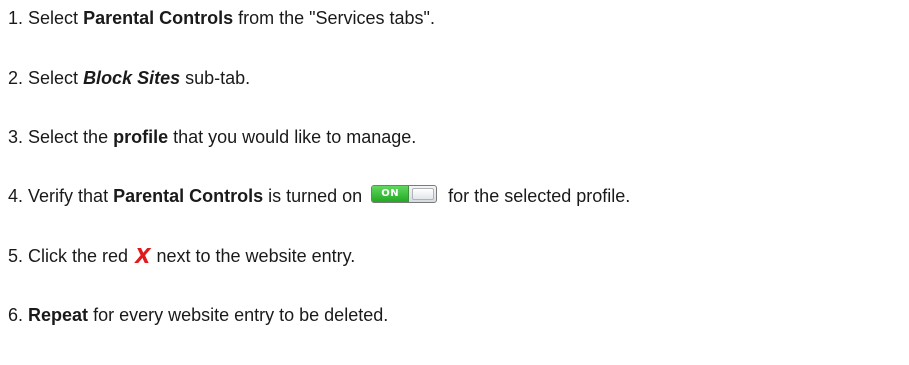 The height and width of the screenshot is (365, 909). I want to click on toggle-knob, so click(423, 194).